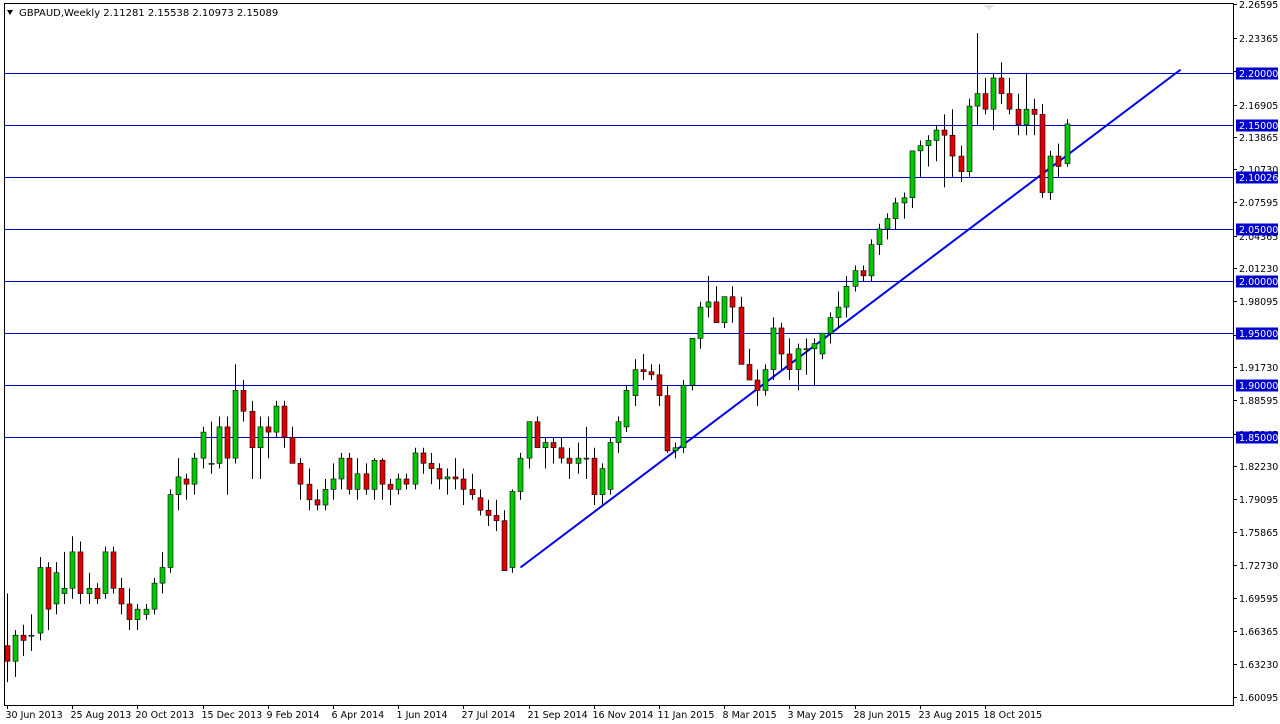 This screenshot has height=724, width=1280. Describe the element at coordinates (1258, 401) in the screenshot. I see `price-tick-label: 1.88595` at that location.